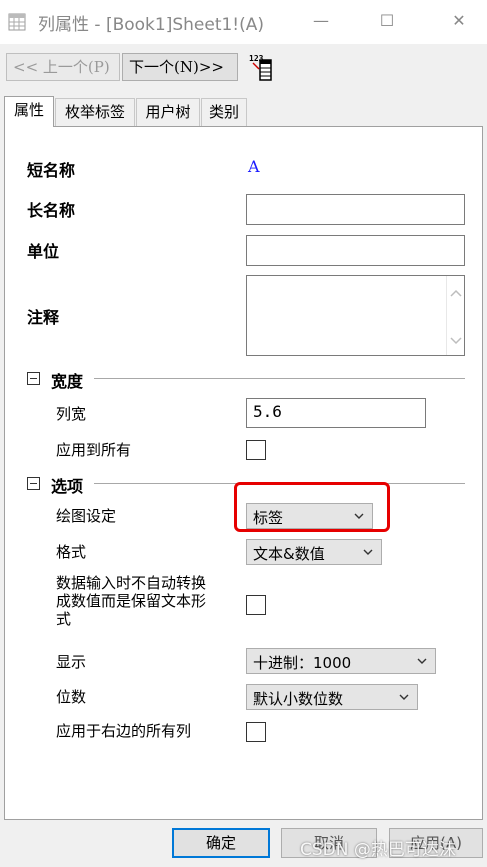 This screenshot has height=867, width=487. Describe the element at coordinates (459, 22) in the screenshot. I see `close-button: ✕` at that location.